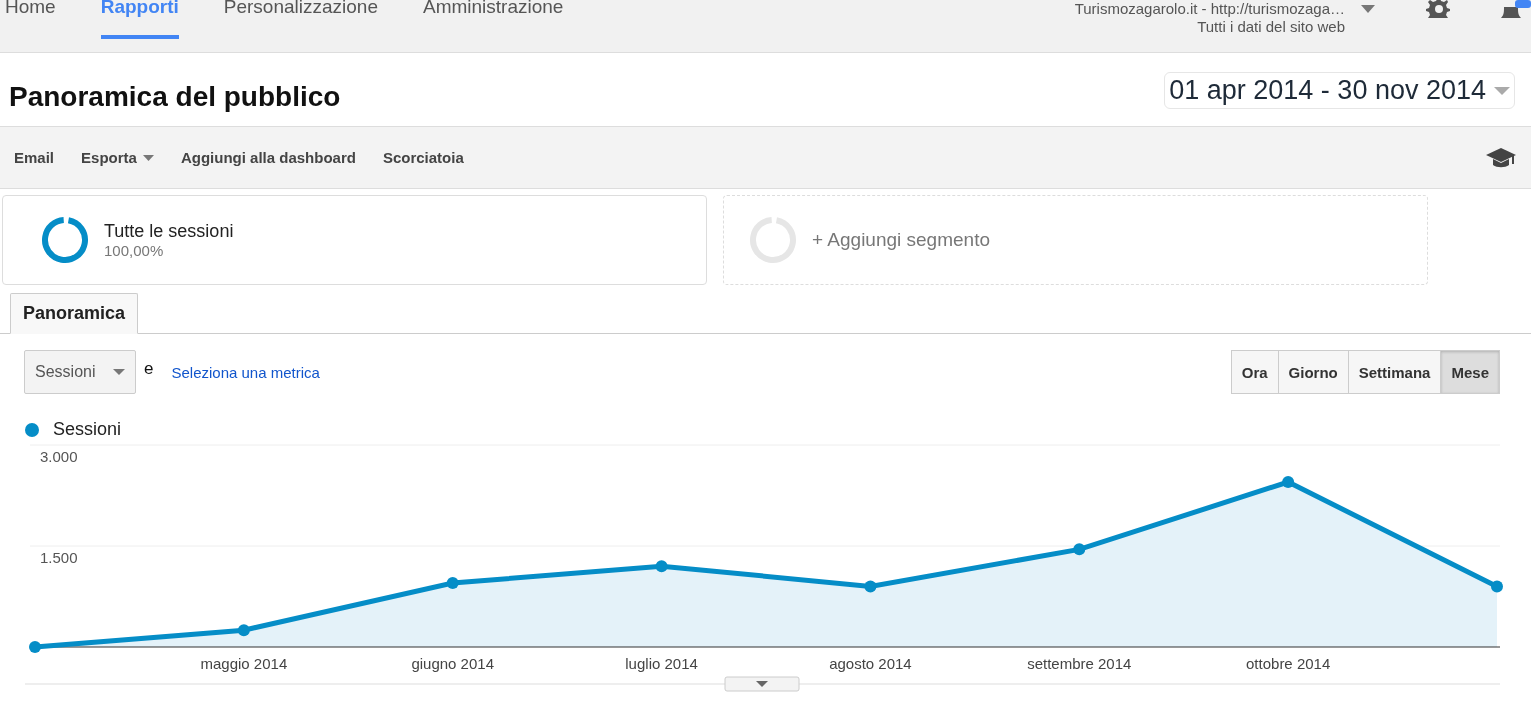 Image resolution: width=1531 pixels, height=724 pixels. What do you see at coordinates (1271, 27) in the screenshot?
I see `view-name: Tutti i dati del sito web` at bounding box center [1271, 27].